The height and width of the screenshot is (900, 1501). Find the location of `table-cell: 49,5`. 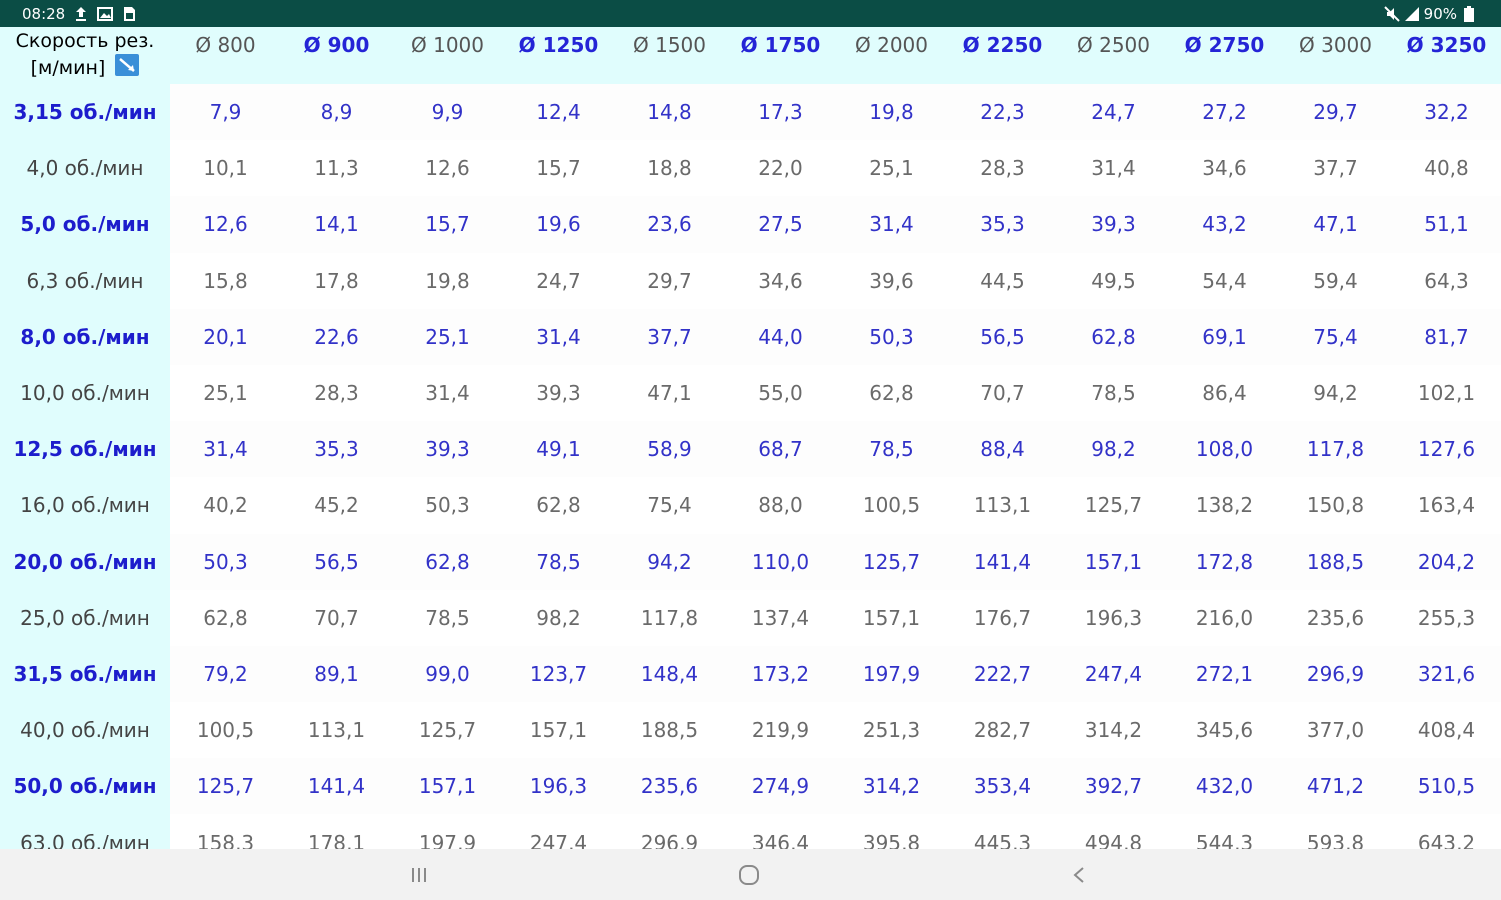

table-cell: 49,5 is located at coordinates (1113, 280).